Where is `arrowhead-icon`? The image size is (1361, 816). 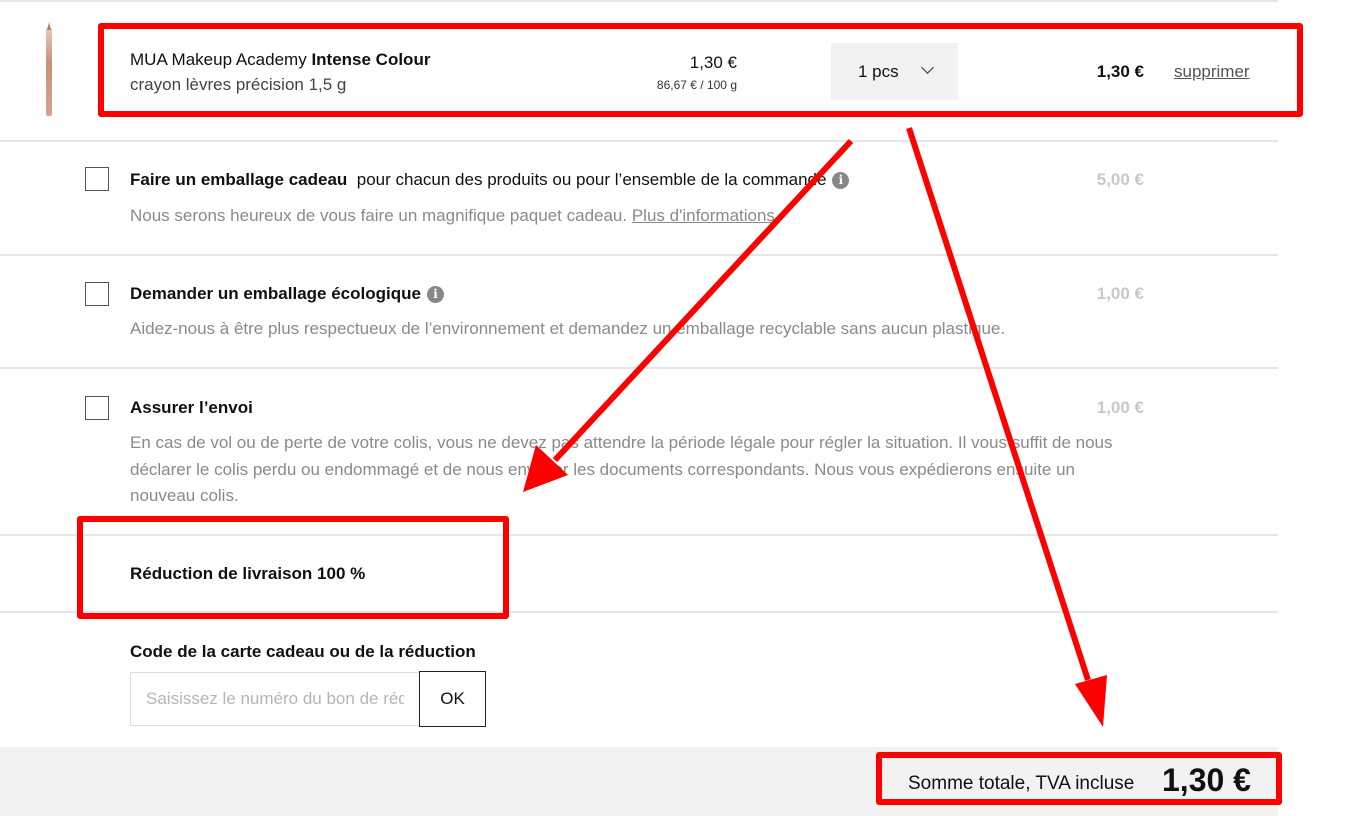
arrowhead-icon is located at coordinates (1091, 701).